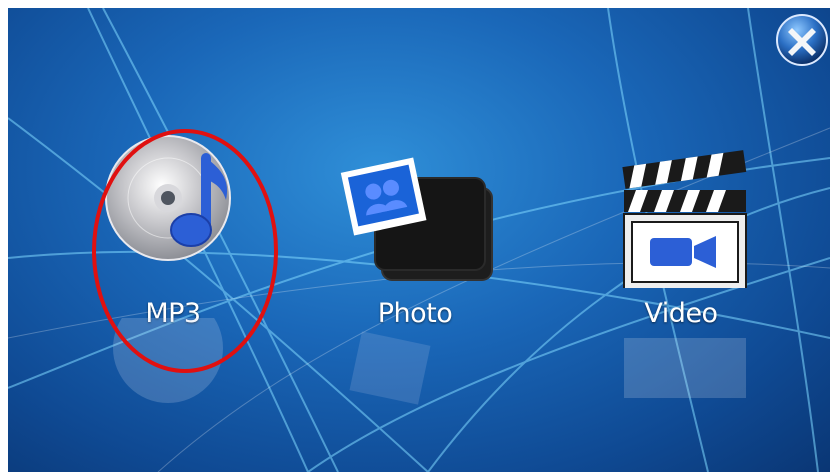  What do you see at coordinates (685, 368) in the screenshot?
I see `video-reflection` at bounding box center [685, 368].